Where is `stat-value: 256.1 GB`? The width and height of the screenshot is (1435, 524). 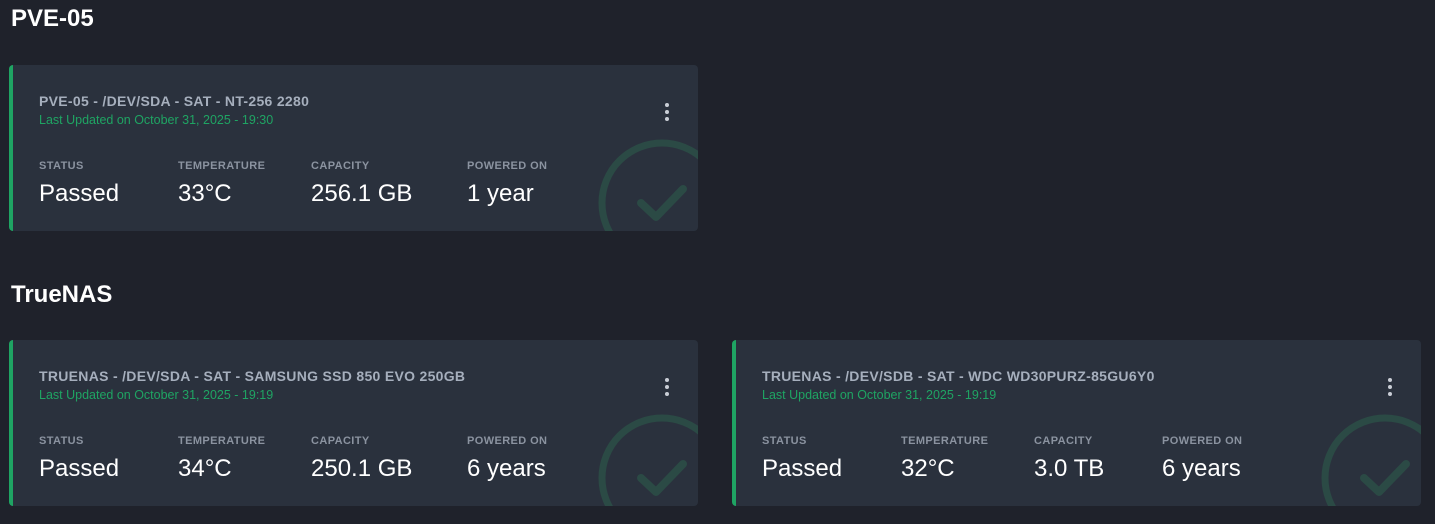
stat-value: 256.1 GB is located at coordinates (362, 193).